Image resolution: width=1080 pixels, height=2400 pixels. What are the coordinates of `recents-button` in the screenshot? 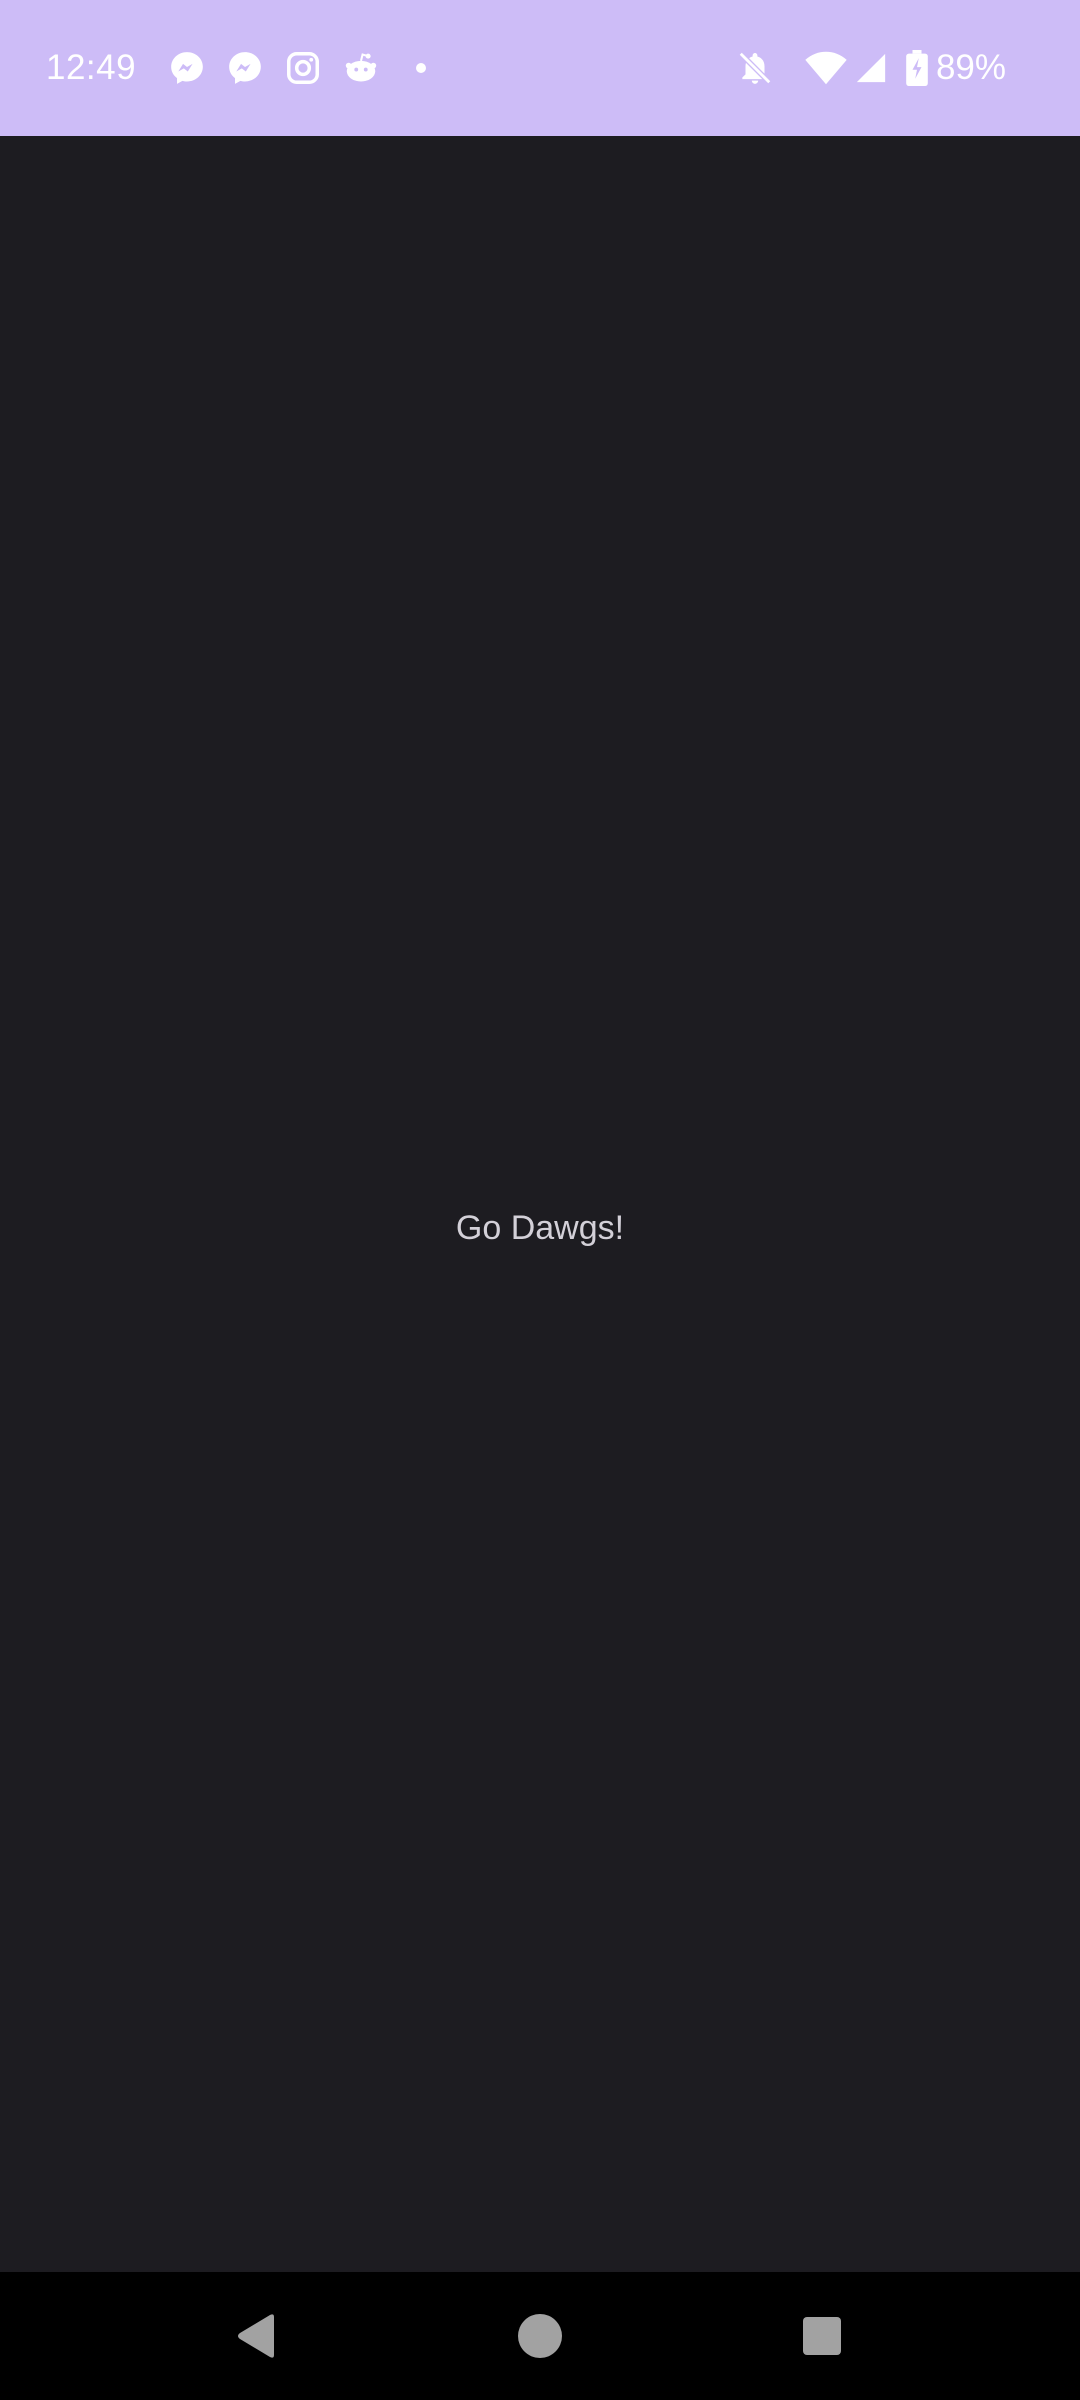 It's located at (822, 2336).